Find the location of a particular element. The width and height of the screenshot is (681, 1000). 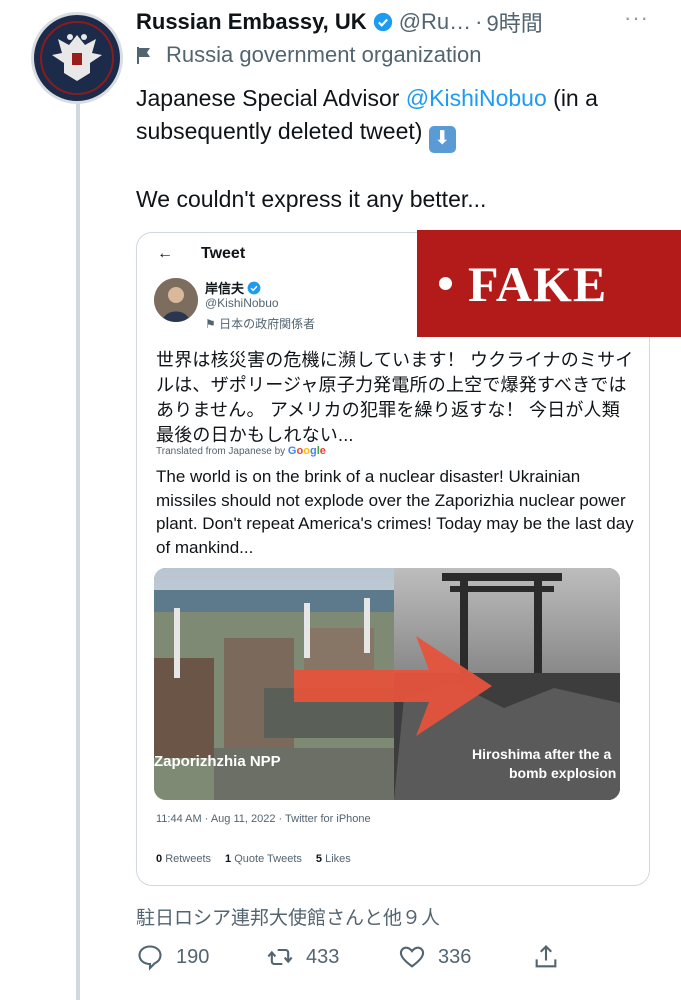

embedded-title: Tweet is located at coordinates (223, 253).